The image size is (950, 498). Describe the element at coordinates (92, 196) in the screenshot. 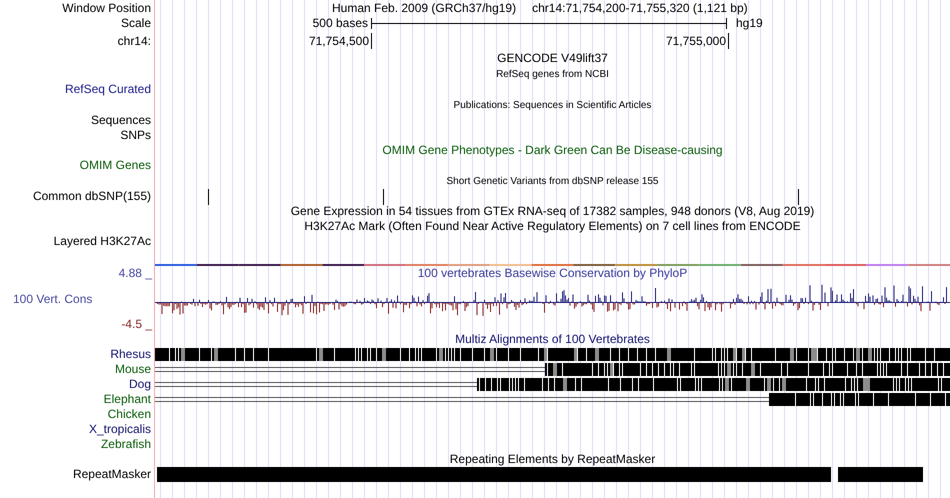

I see `track-label: Common dbSNP(155)` at that location.